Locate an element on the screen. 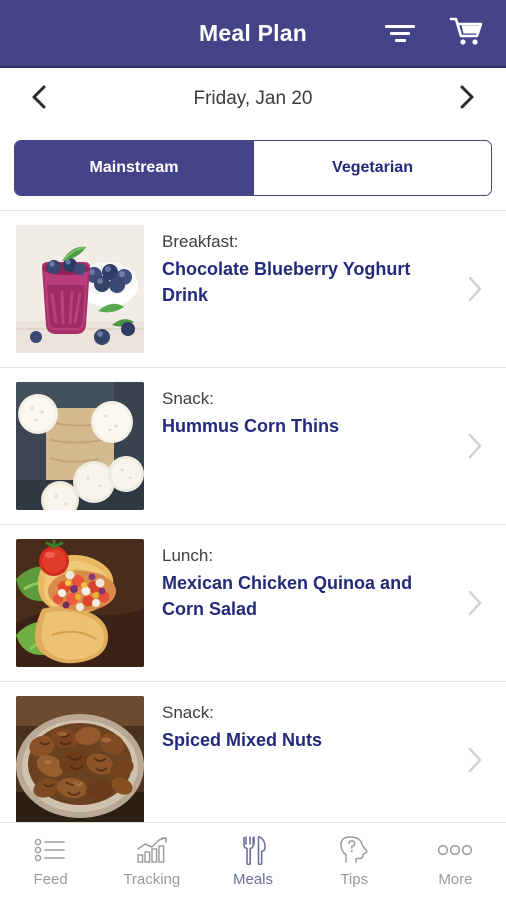 The height and width of the screenshot is (900, 506). meal-text: Snack: Spiced Mixed Nuts is located at coordinates (318, 724).